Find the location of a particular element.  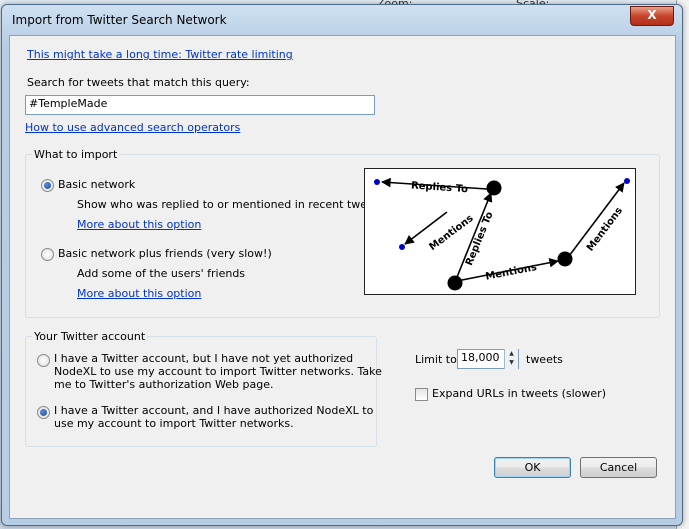

edge-label-mentions-bottom: Mentions is located at coordinates (511, 272).